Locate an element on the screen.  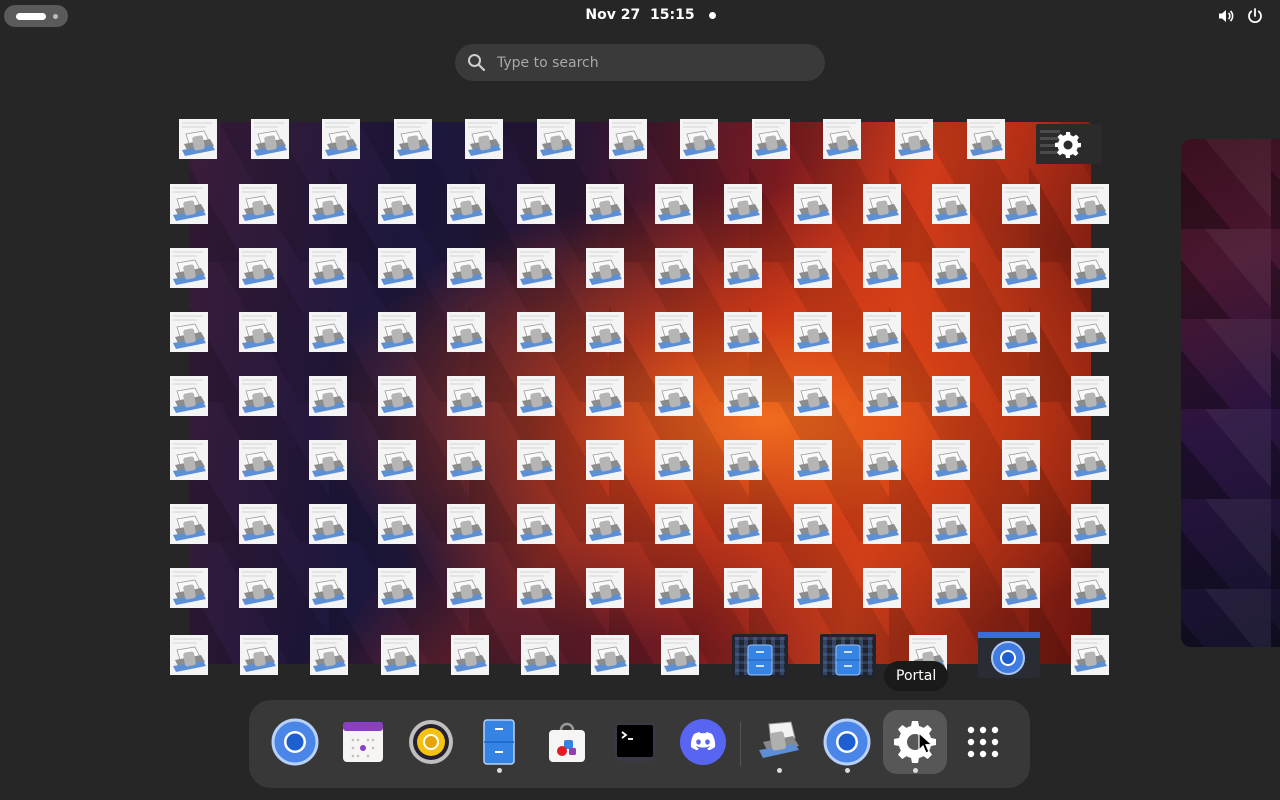
dash-item-rhythmbox is located at coordinates (431, 742).